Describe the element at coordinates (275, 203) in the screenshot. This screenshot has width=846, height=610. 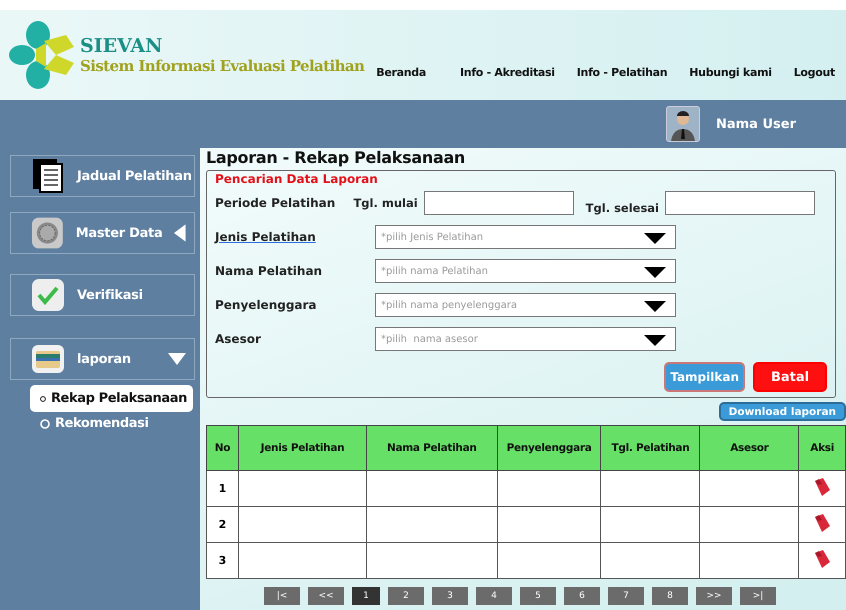
I see `field-label: Periode Pelatihan` at that location.